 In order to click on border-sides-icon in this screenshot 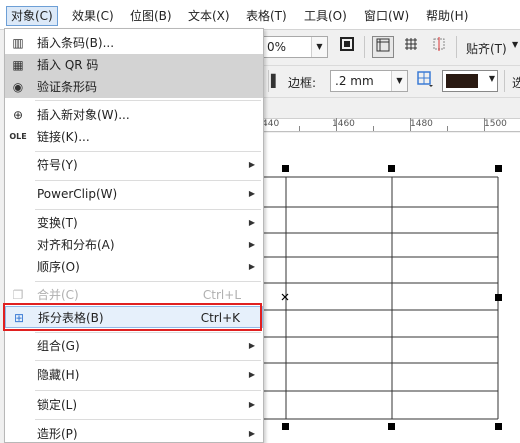, I will do `click(425, 81)`.